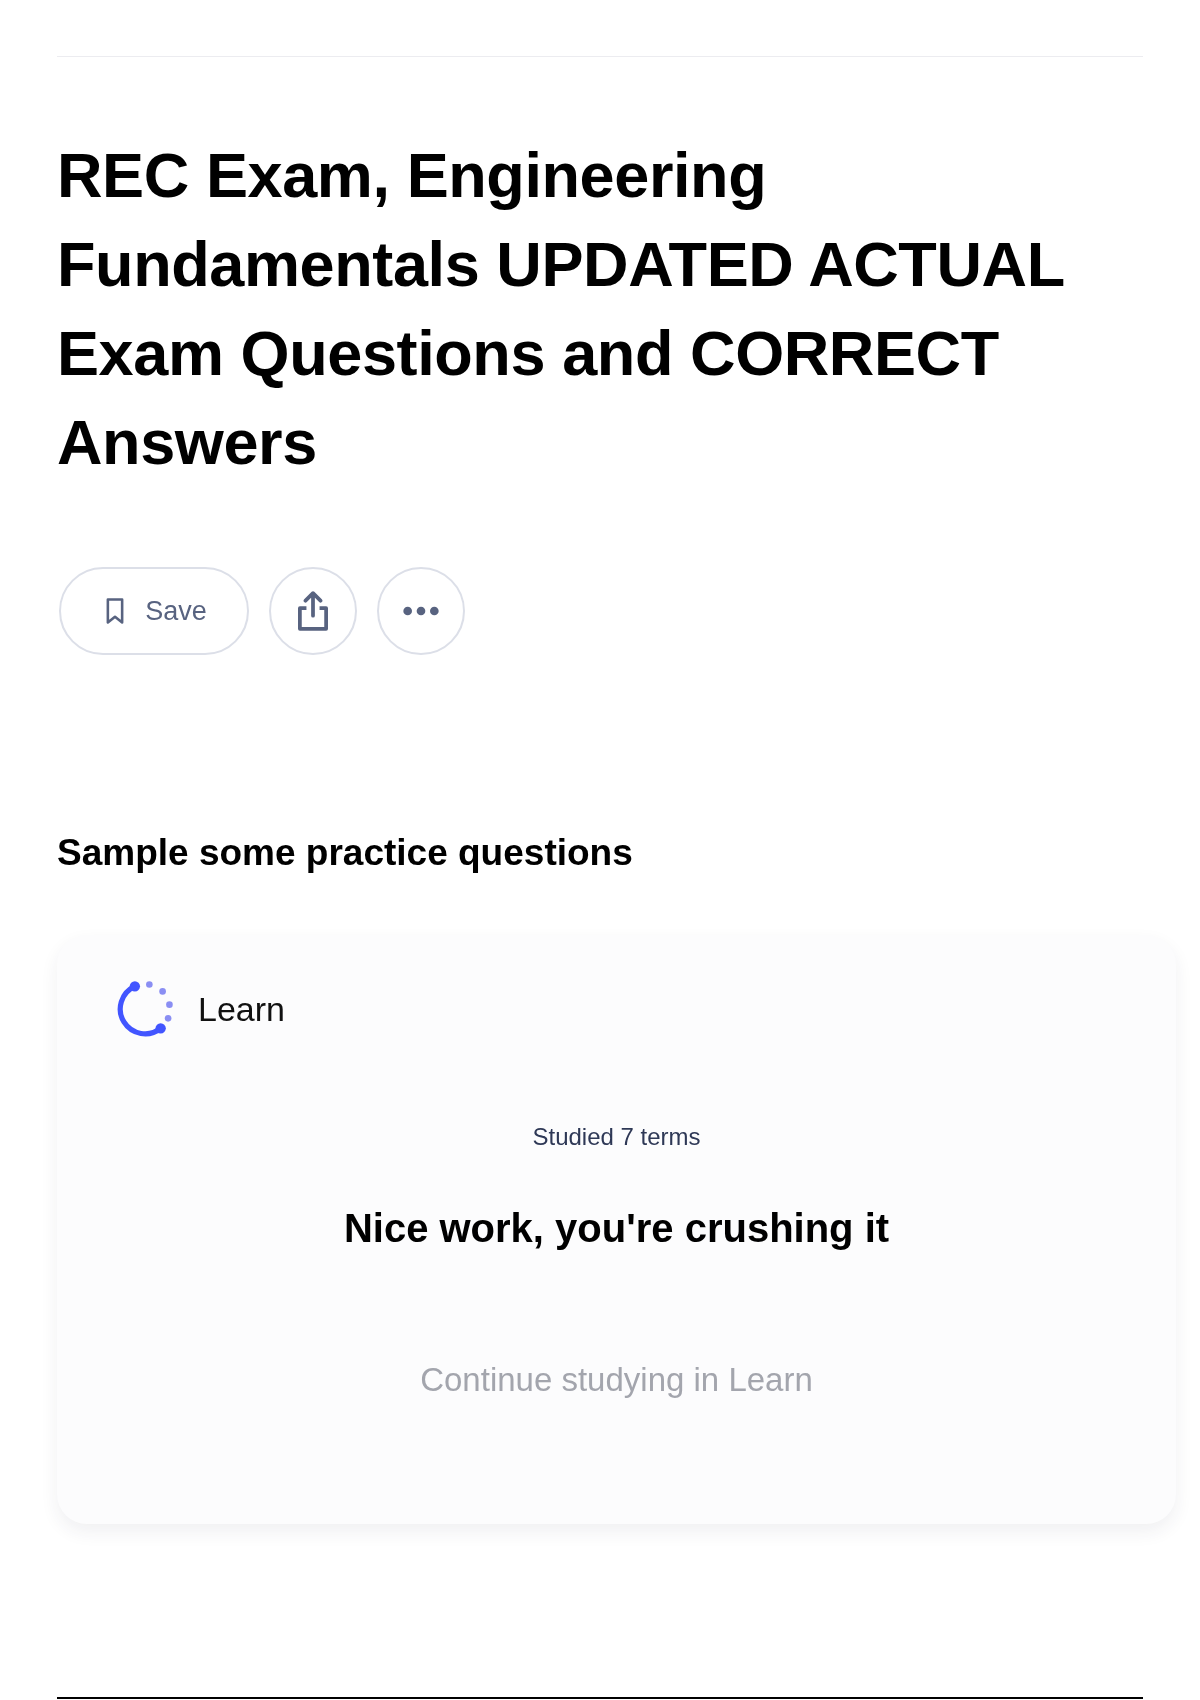  What do you see at coordinates (313, 611) in the screenshot?
I see `share-icon` at bounding box center [313, 611].